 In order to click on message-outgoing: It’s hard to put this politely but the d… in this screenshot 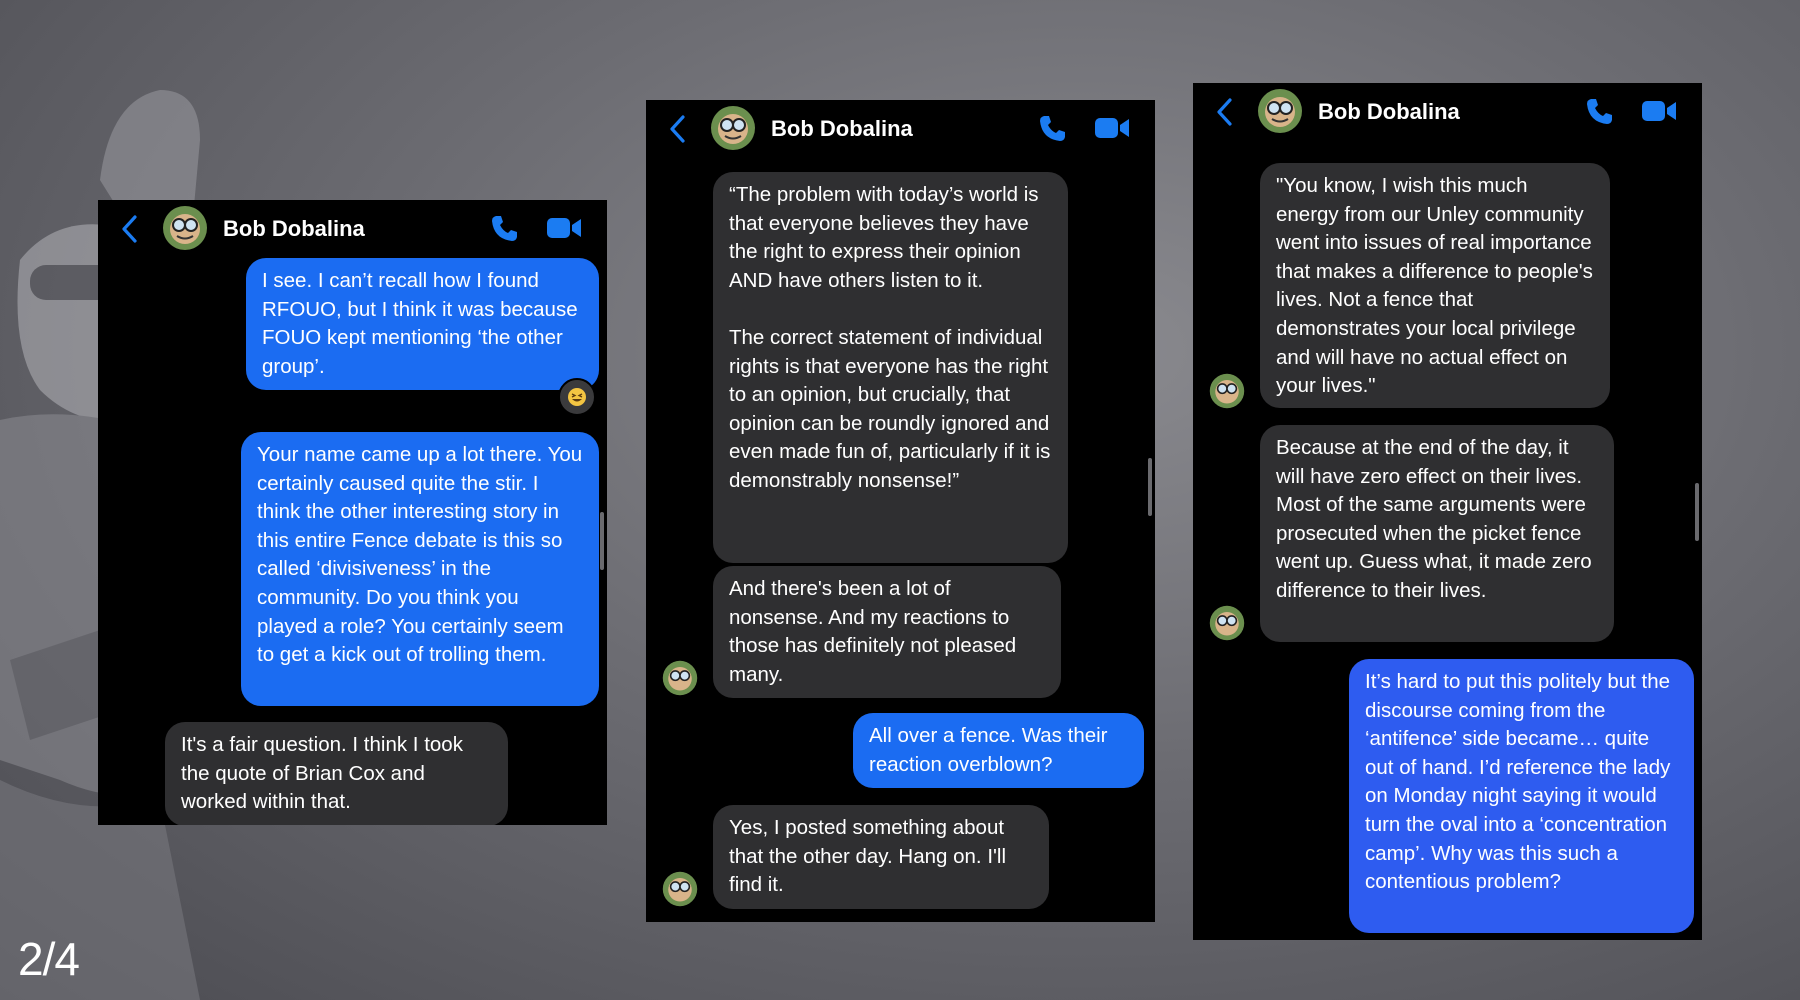, I will do `click(1521, 796)`.